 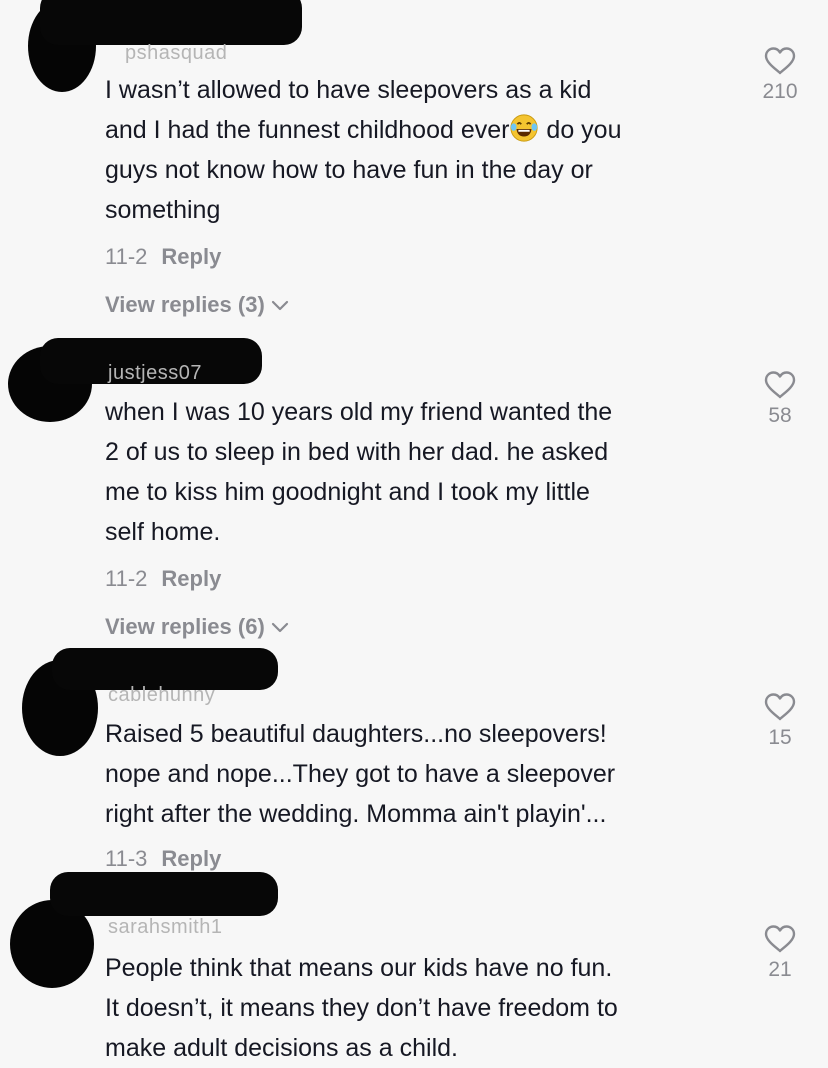 What do you see at coordinates (307, 130) in the screenshot?
I see `comment-line-text: and I had the funnest childhood ever` at bounding box center [307, 130].